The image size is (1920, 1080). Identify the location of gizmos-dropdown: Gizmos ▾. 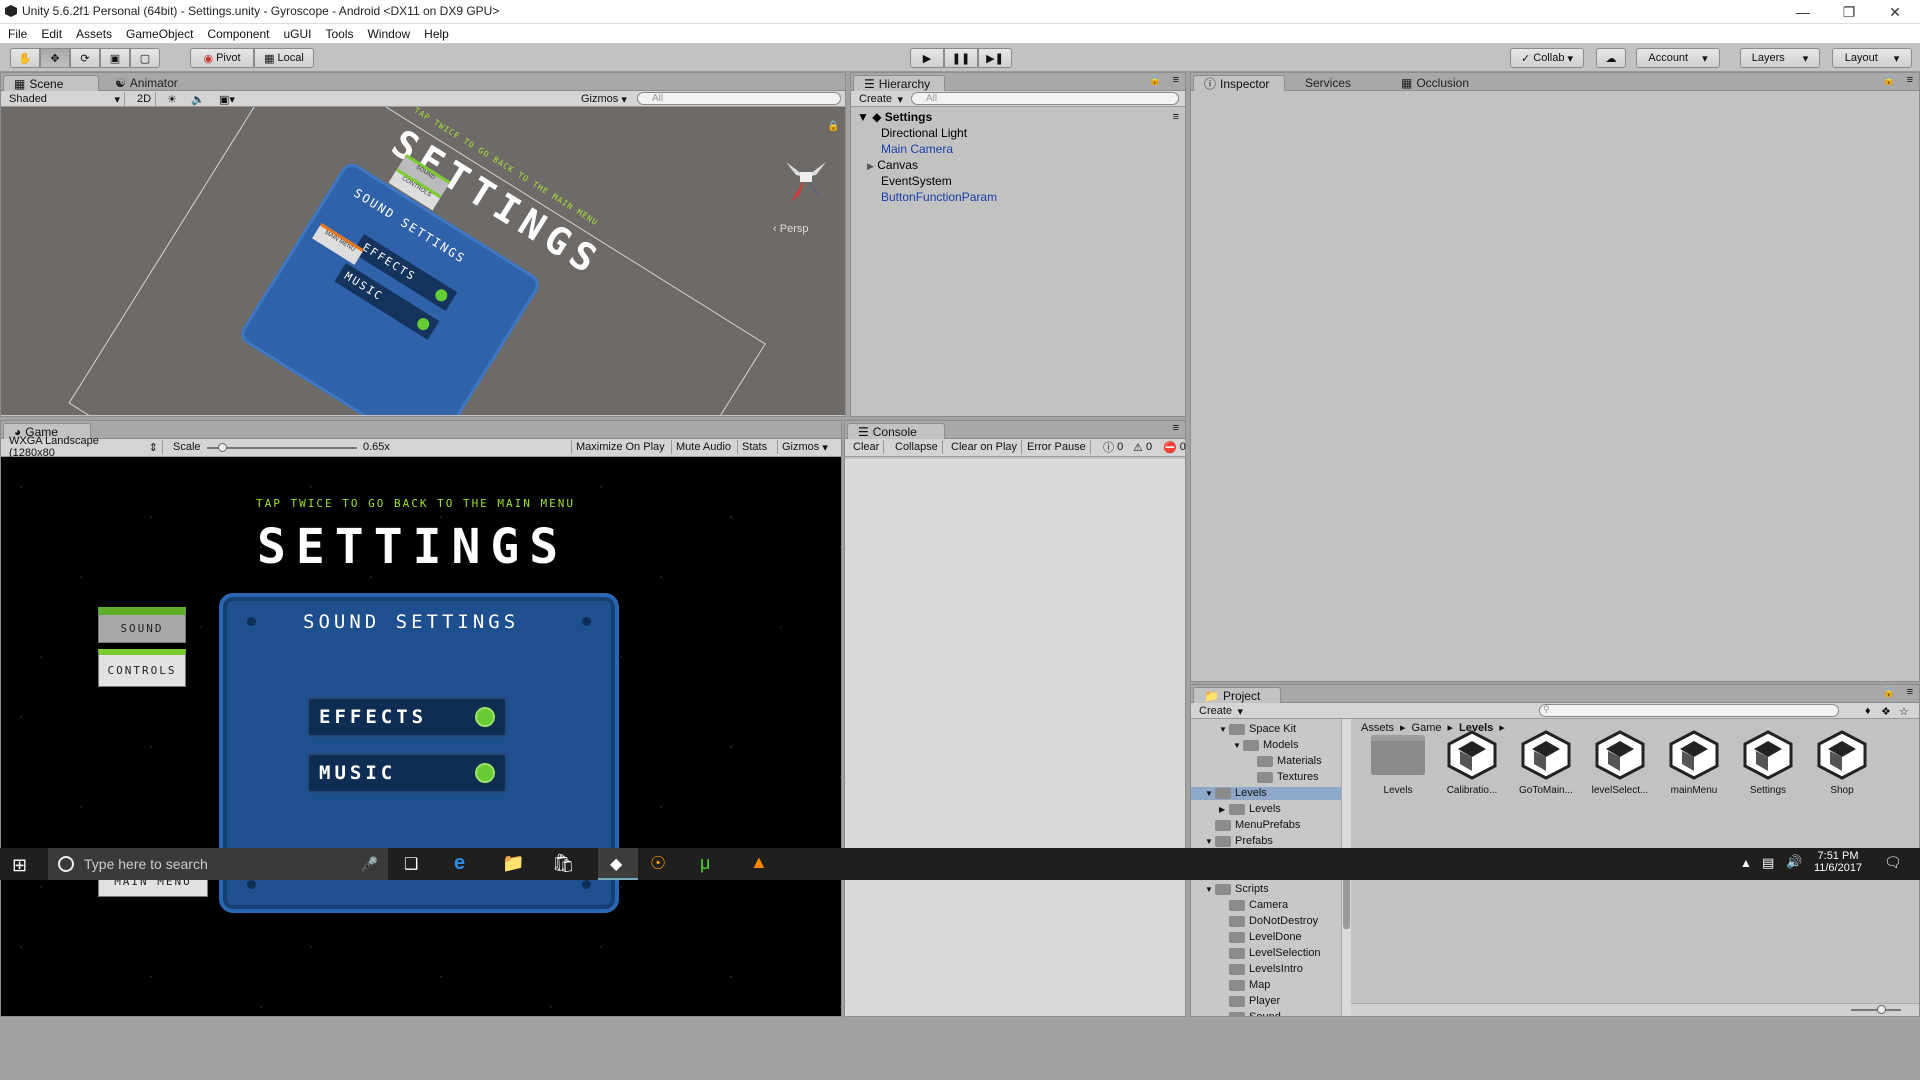
(604, 99).